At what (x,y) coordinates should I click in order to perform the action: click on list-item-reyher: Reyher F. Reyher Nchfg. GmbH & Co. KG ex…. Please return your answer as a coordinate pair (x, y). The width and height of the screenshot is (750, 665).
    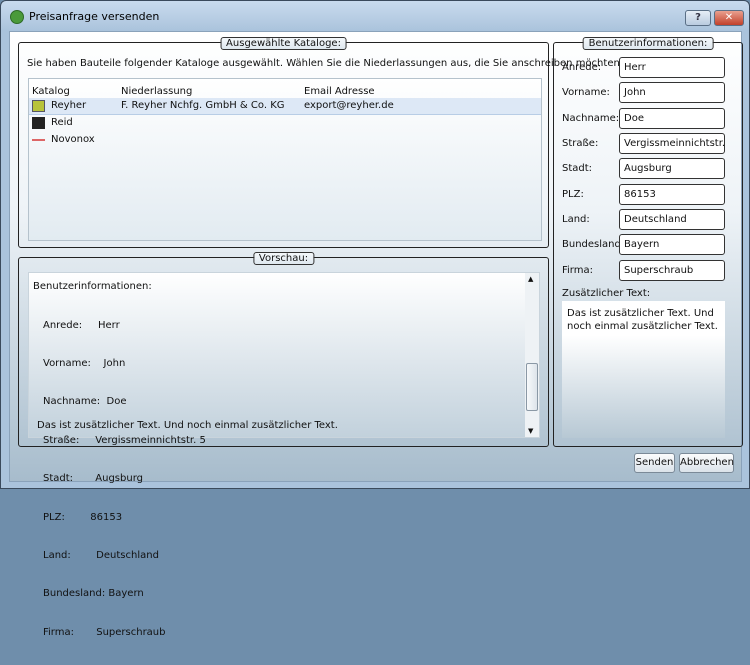
    Looking at the image, I should click on (285, 106).